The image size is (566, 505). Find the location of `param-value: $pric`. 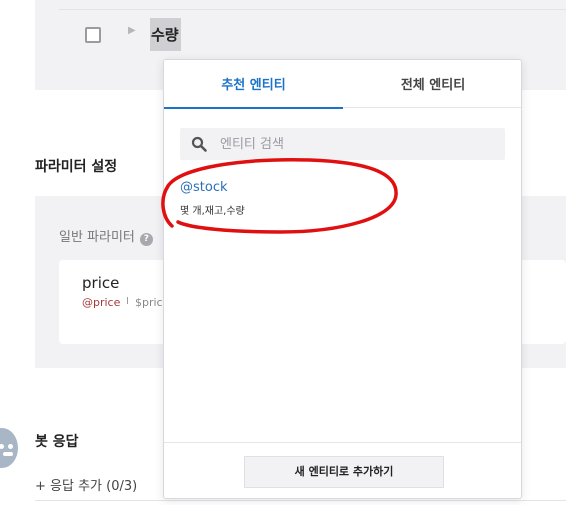

param-value: $pric is located at coordinates (149, 302).